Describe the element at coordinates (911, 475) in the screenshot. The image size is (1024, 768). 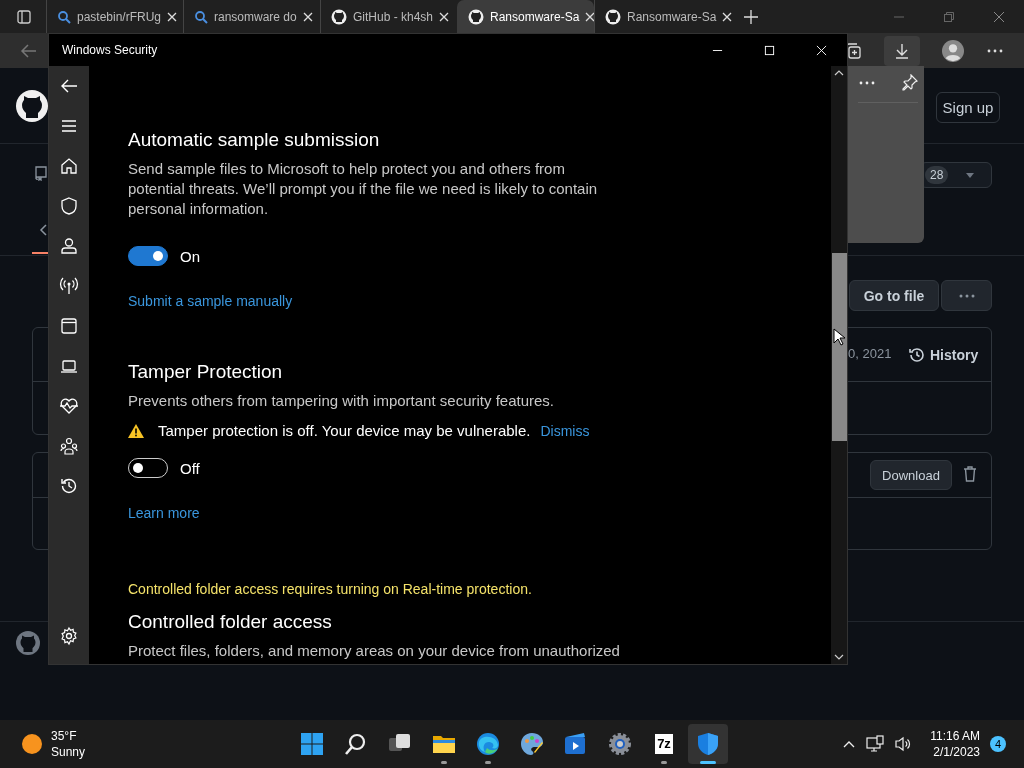
I see `download-button: Download` at that location.